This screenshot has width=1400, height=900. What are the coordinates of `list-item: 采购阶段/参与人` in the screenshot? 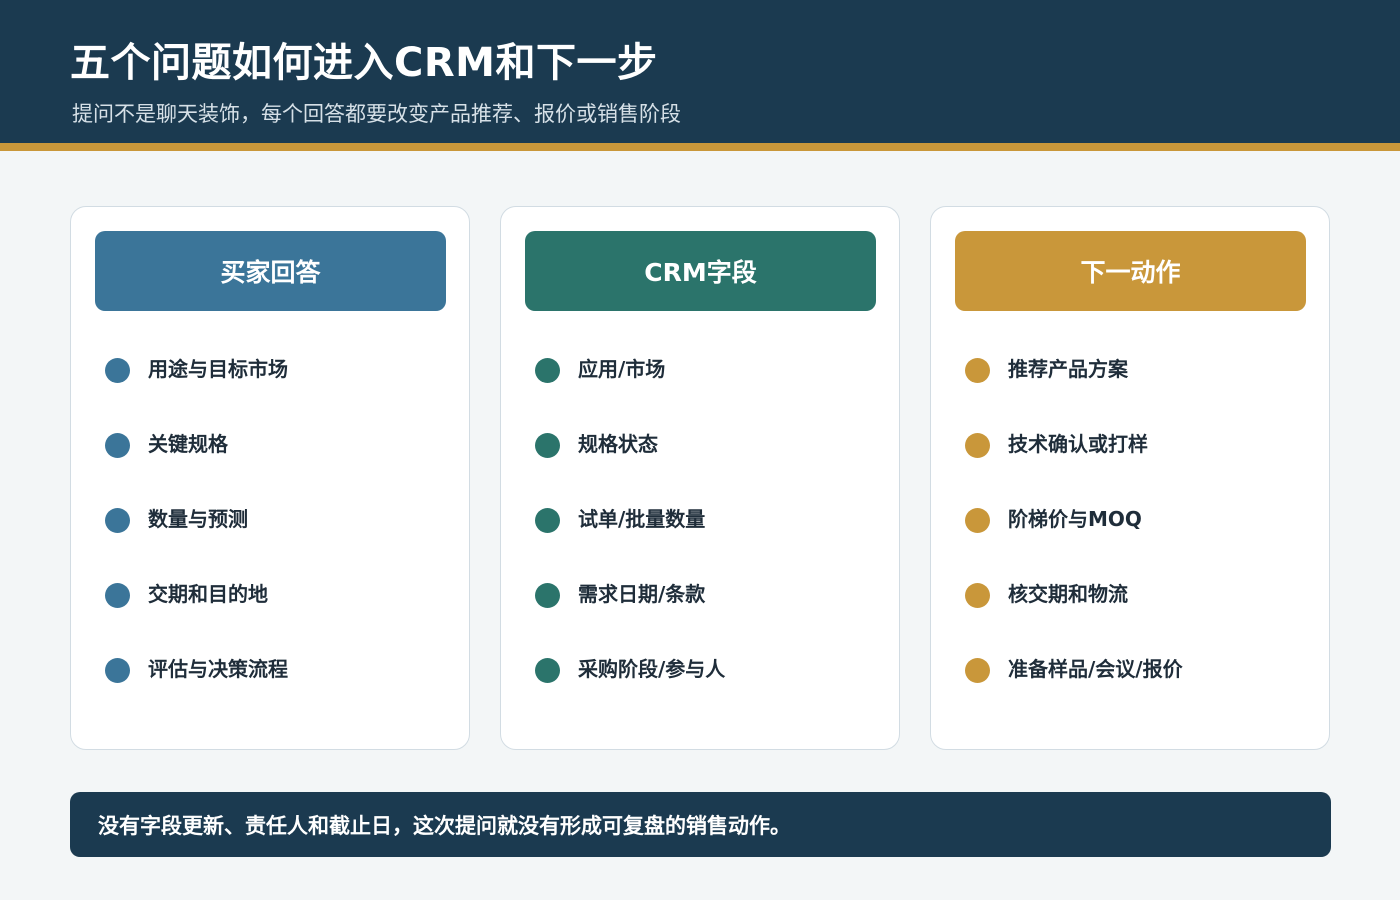 It's located at (630, 667).